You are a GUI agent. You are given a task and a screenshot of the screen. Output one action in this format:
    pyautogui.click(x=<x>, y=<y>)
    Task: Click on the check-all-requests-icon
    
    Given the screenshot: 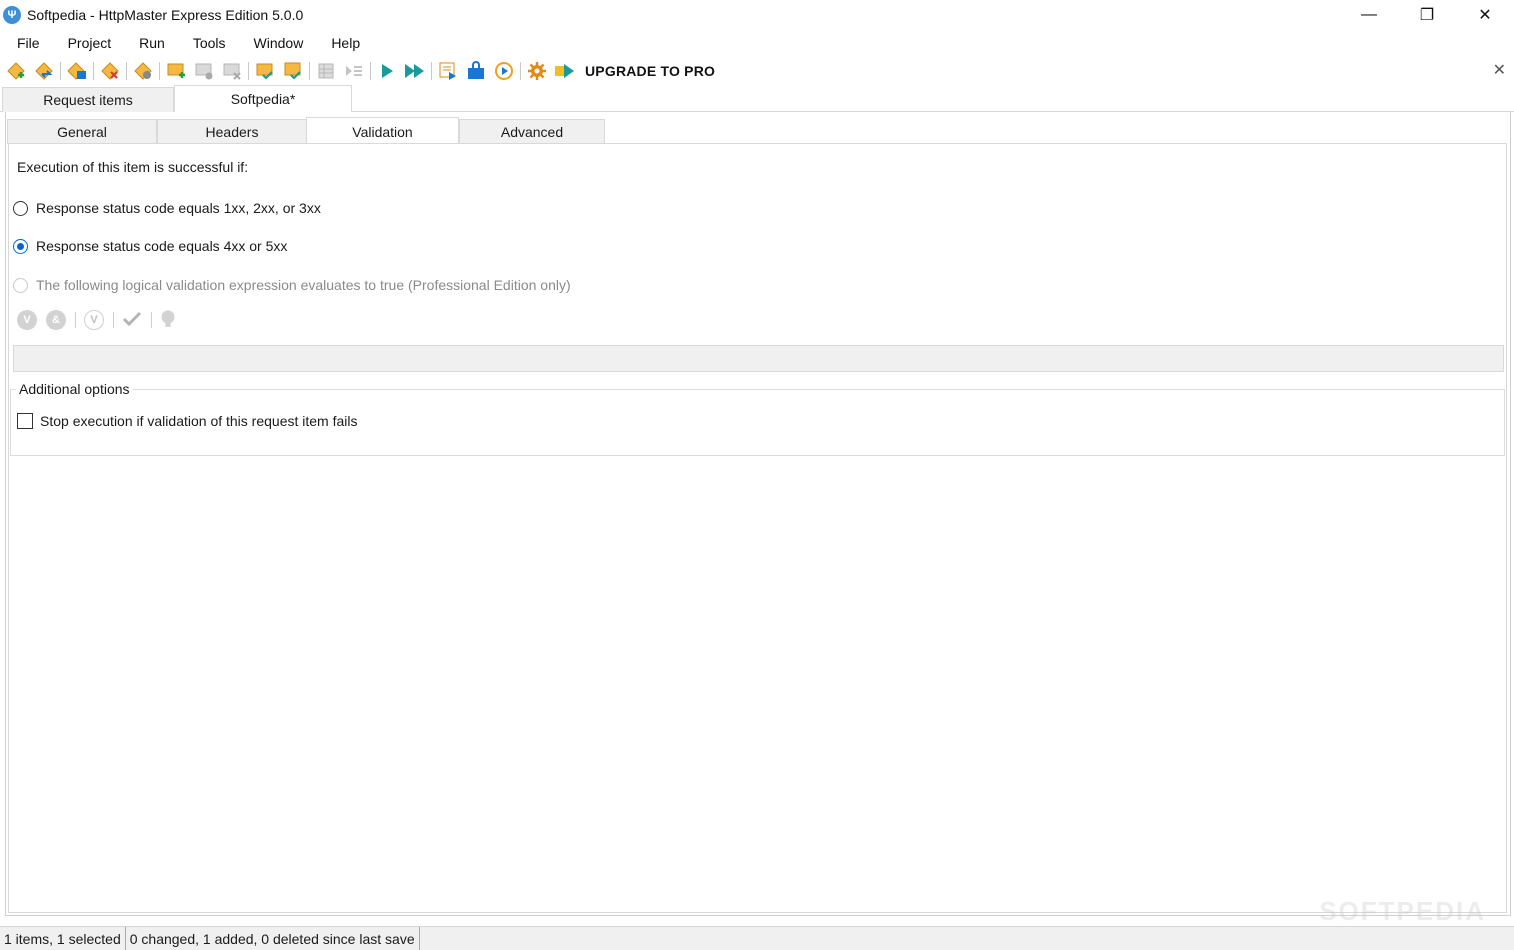 What is the action you would take?
    pyautogui.click(x=293, y=71)
    